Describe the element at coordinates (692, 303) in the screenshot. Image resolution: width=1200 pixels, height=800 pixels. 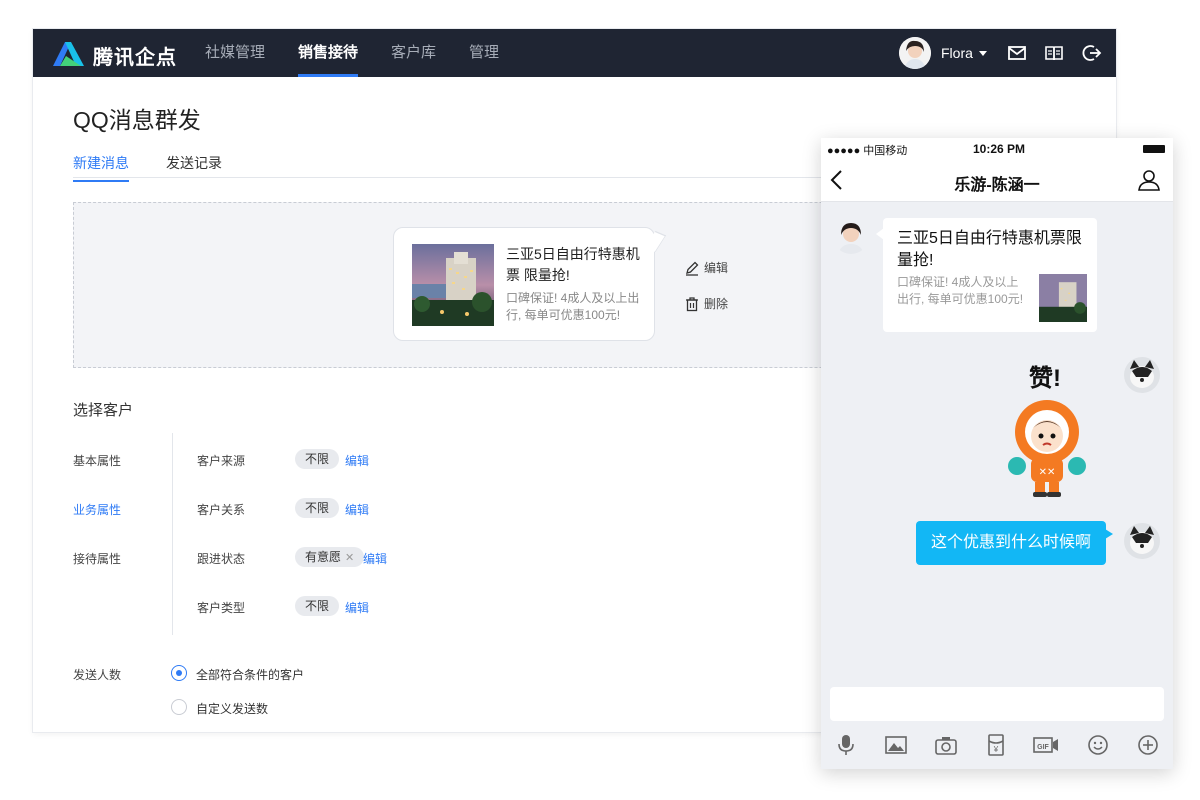
I see `trash-icon` at that location.